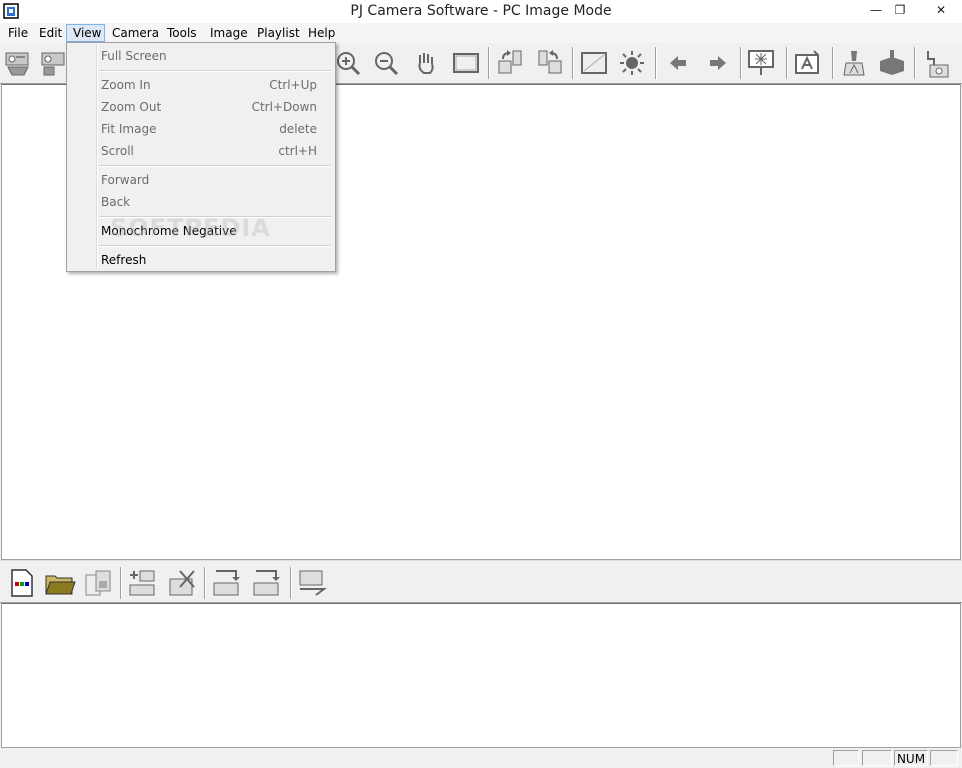  What do you see at coordinates (348, 63) in the screenshot?
I see `zoom-in-icon` at bounding box center [348, 63].